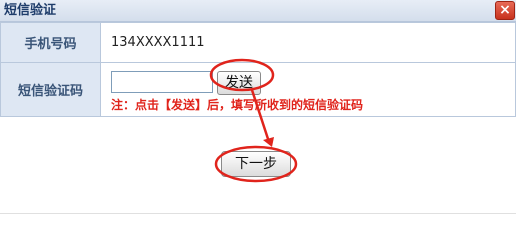 The image size is (516, 240). Describe the element at coordinates (50, 89) in the screenshot. I see `code-label: 短信验证码` at that location.